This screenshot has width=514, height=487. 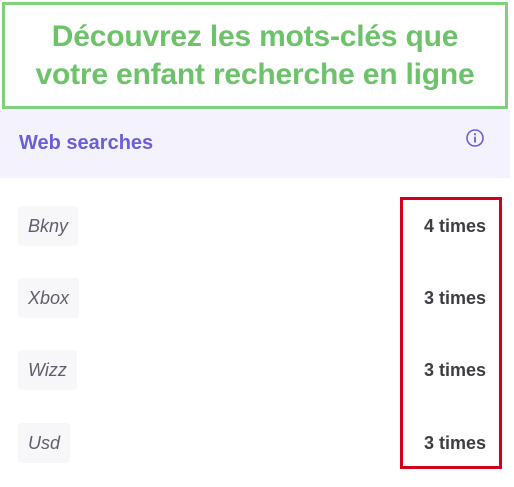 I want to click on section-title: Web searches, so click(x=86, y=143).